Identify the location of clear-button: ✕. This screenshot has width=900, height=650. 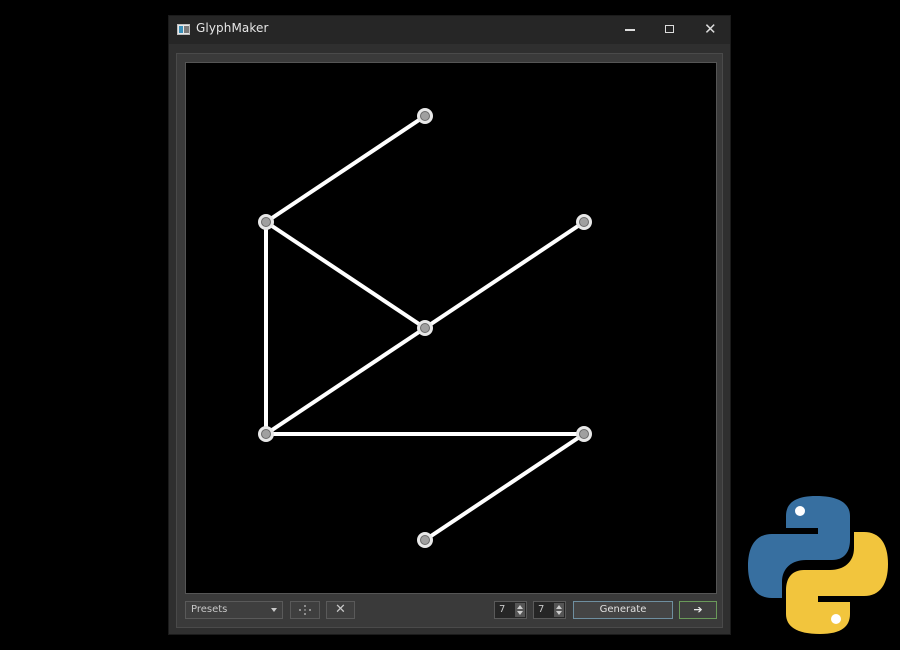
(340, 610).